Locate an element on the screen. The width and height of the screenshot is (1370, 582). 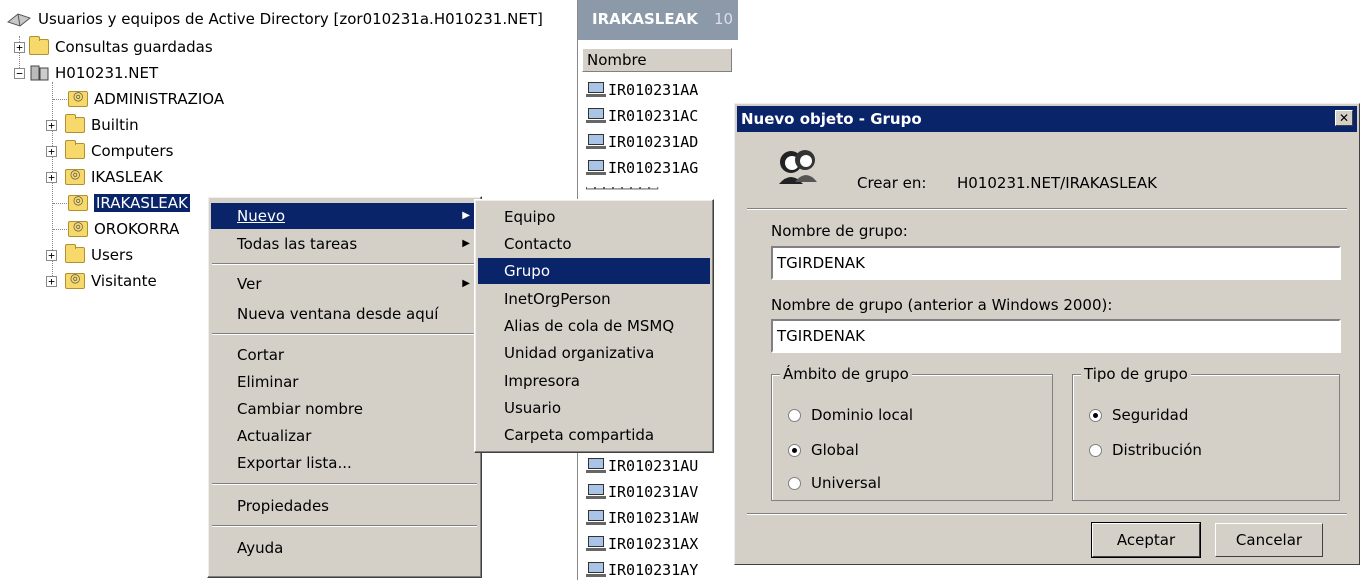
list-item: IR010231AW is located at coordinates (642, 518).